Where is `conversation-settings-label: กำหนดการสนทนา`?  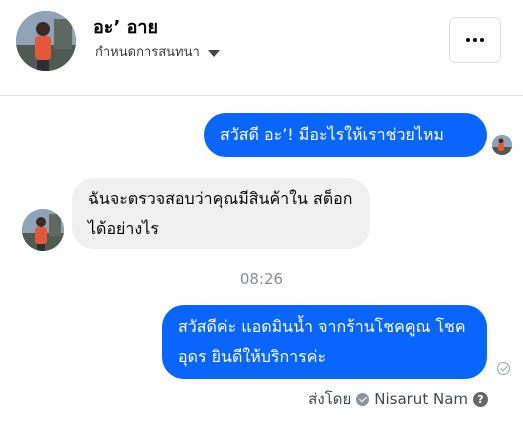 conversation-settings-label: กำหนดการสนทนา is located at coordinates (147, 52).